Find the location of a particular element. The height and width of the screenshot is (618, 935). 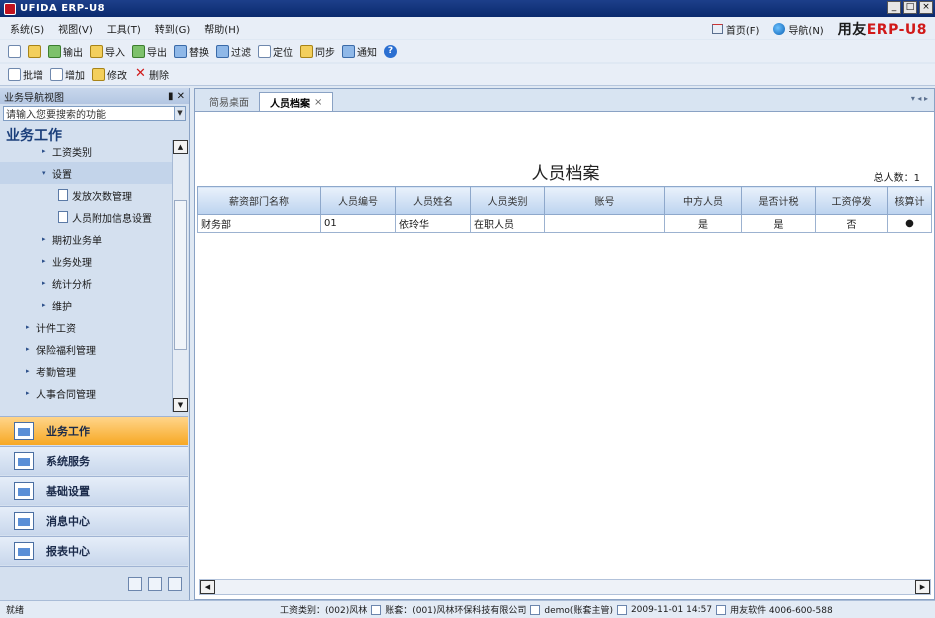

status-category: 工资类别：(002)风林 is located at coordinates (324, 611).